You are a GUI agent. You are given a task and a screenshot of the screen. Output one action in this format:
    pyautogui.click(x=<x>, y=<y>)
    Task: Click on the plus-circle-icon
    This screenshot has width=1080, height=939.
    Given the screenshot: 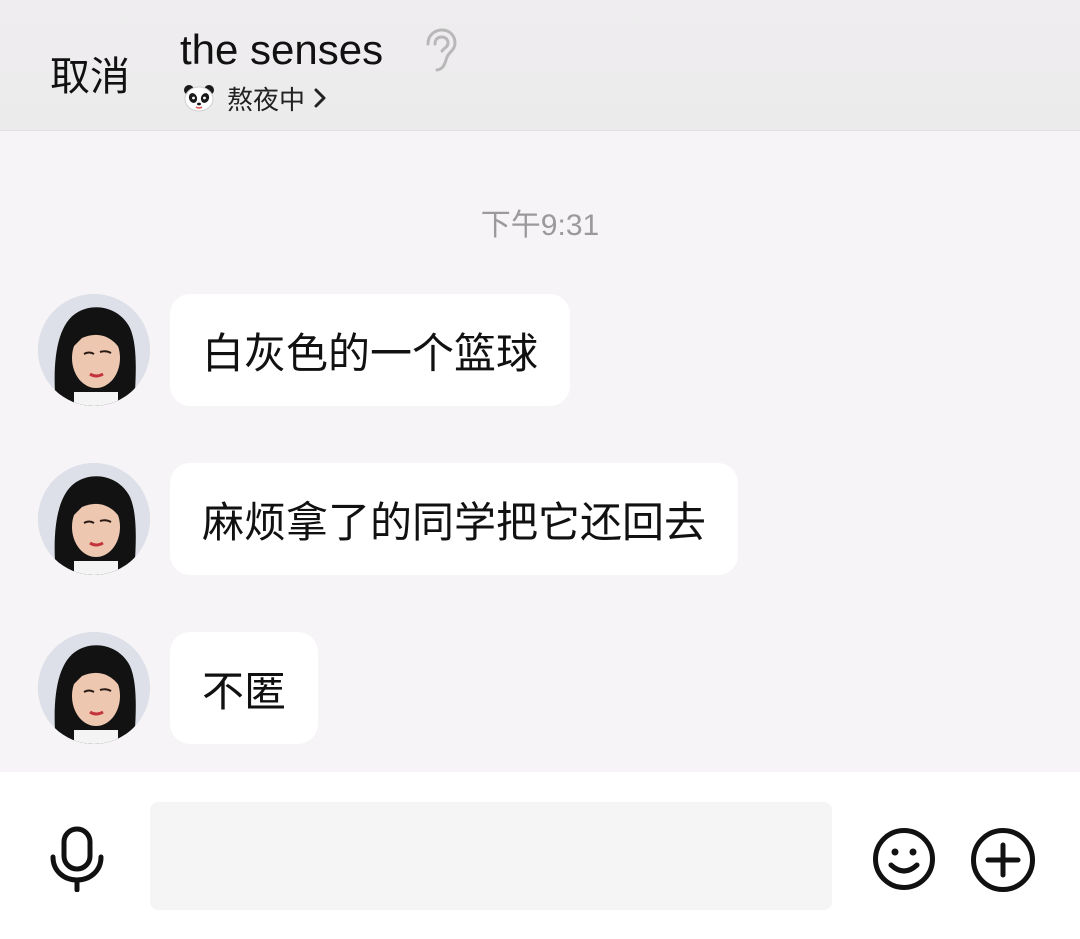 What is the action you would take?
    pyautogui.click(x=1003, y=860)
    